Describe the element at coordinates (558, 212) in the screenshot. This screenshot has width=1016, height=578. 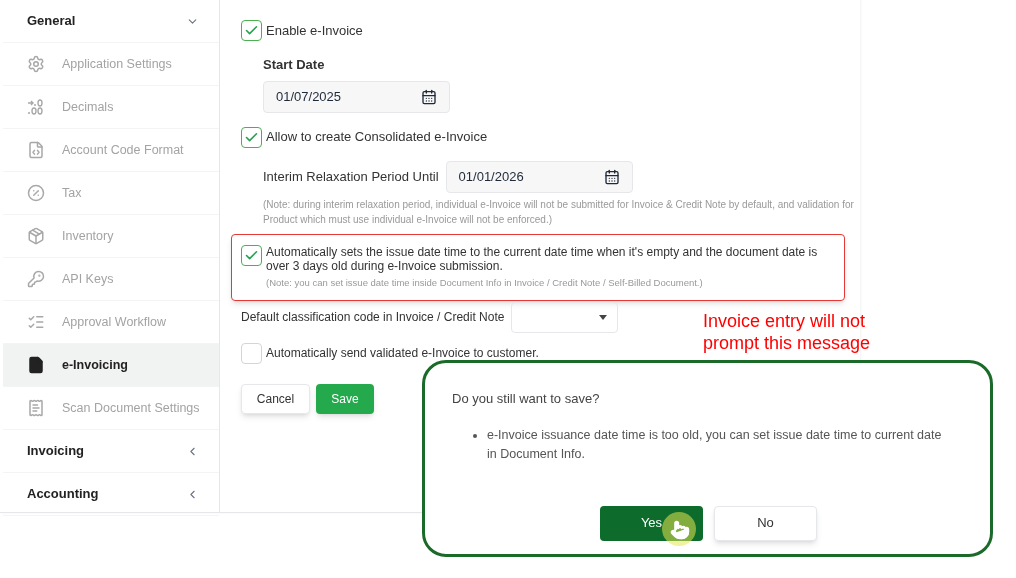
I see `note-text: (Note: during interim relaxation period, individual e-Invoice will not be submitted for Invoice & Credit Note by default, and validation for Product which must use individual e-Invoice will not be enforced.)` at that location.